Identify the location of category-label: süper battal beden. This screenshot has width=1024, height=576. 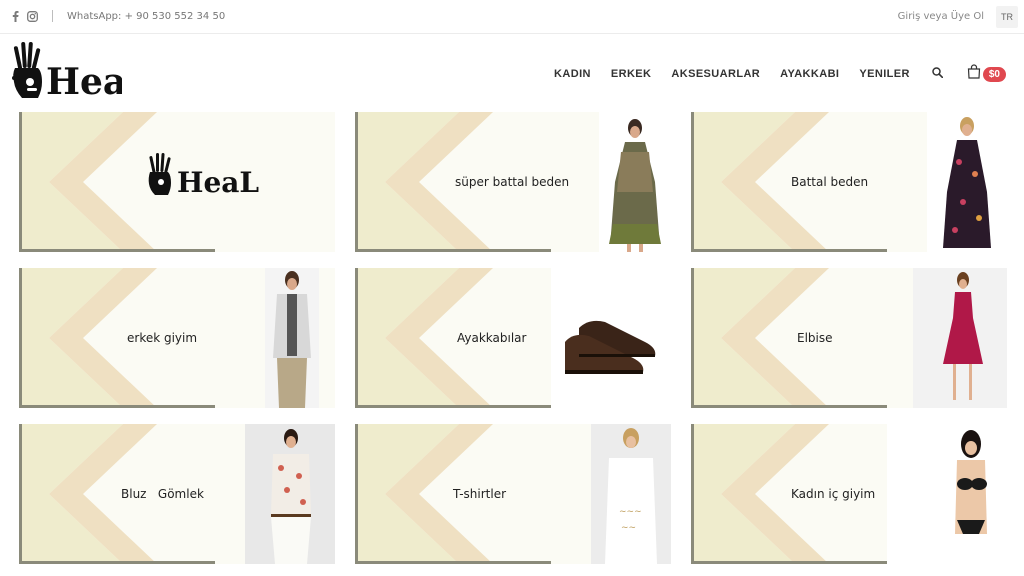
(512, 182).